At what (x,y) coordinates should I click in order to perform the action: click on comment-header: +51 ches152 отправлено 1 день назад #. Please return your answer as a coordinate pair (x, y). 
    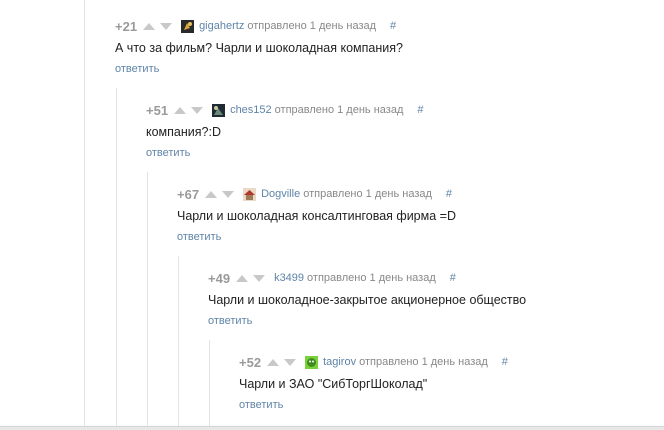
    Looking at the image, I should click on (284, 110).